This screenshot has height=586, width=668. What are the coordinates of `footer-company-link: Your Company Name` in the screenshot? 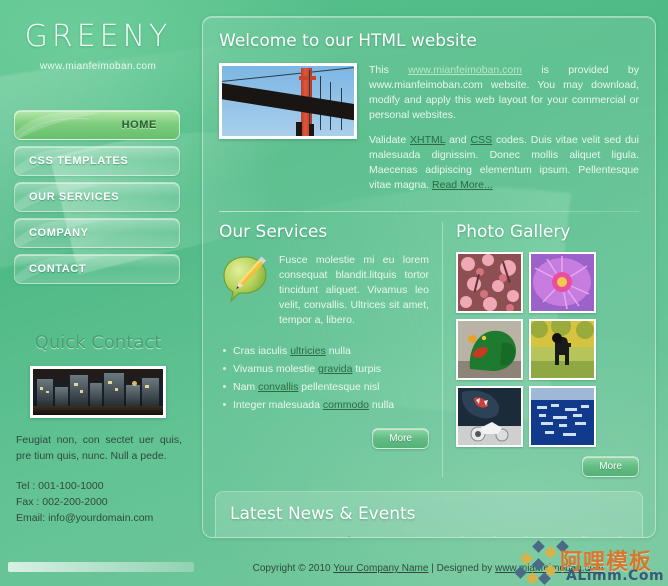 It's located at (380, 568).